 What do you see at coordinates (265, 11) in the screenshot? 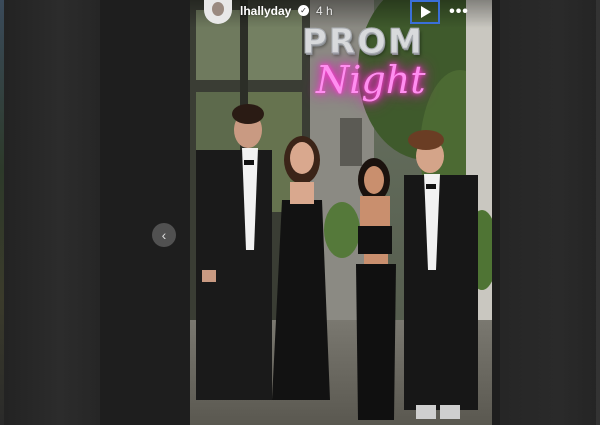
I see `username: lhallyday` at bounding box center [265, 11].